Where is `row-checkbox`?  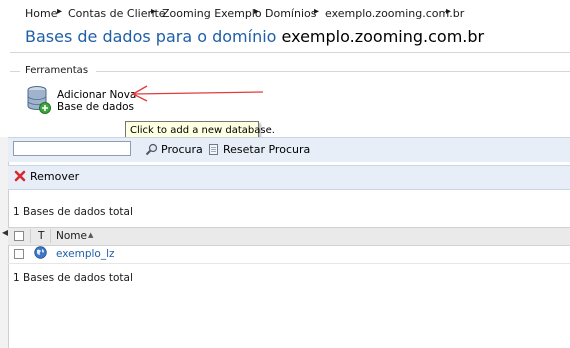 row-checkbox is located at coordinates (19, 254).